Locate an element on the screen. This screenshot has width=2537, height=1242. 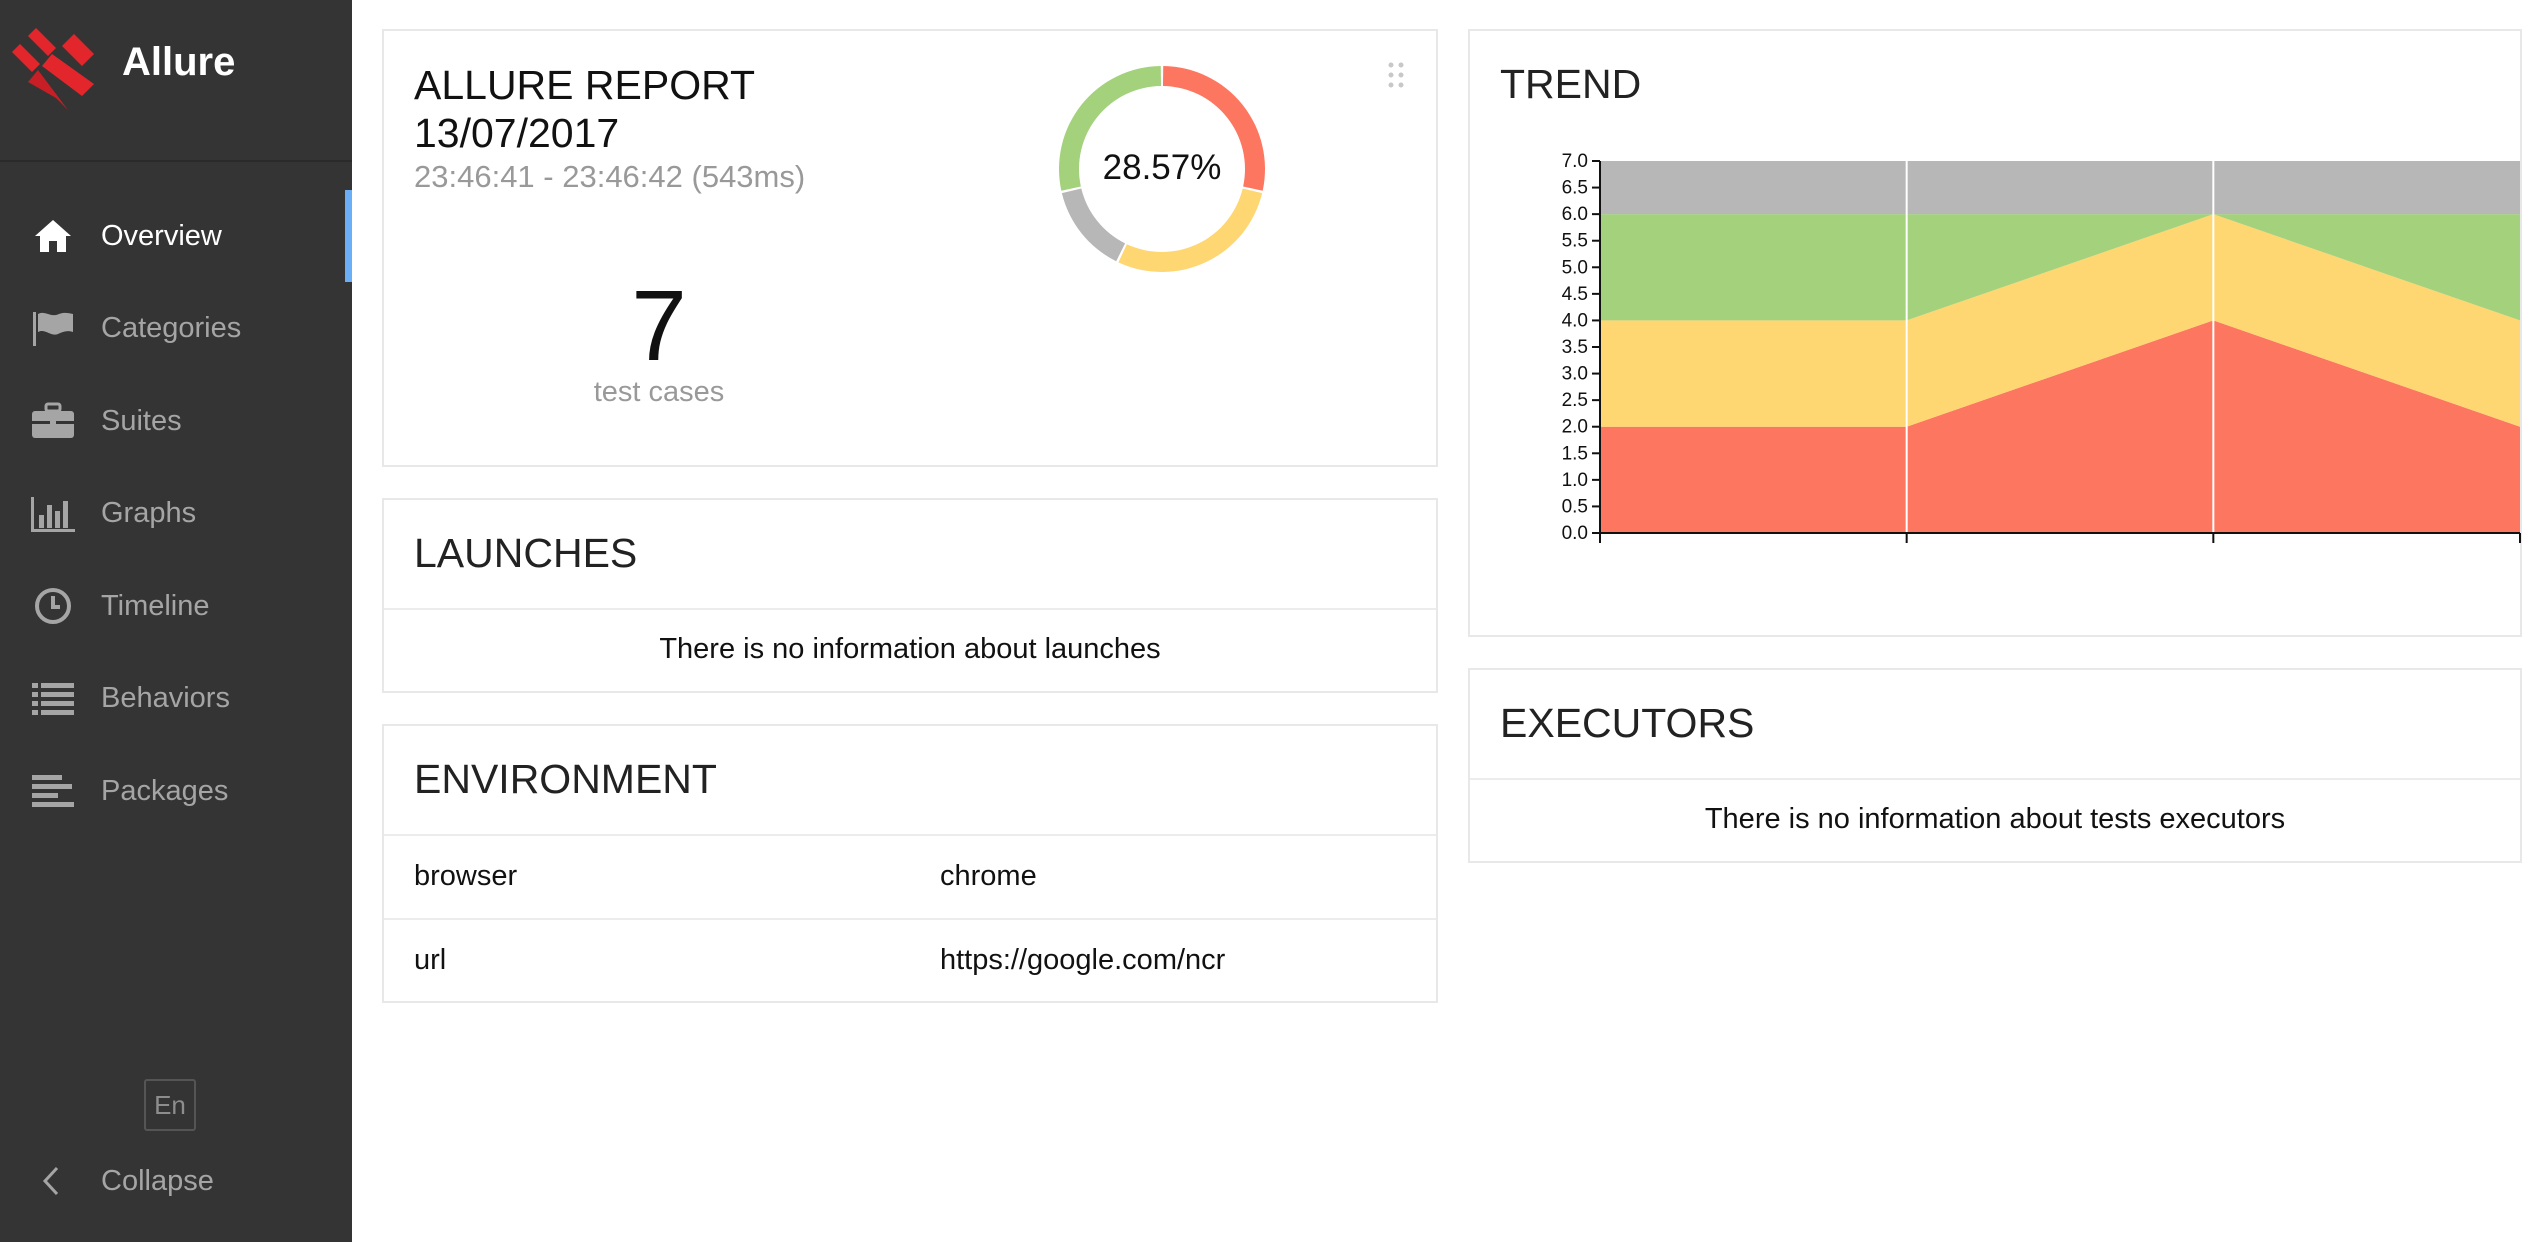
allure-logo-icon is located at coordinates (53, 69).